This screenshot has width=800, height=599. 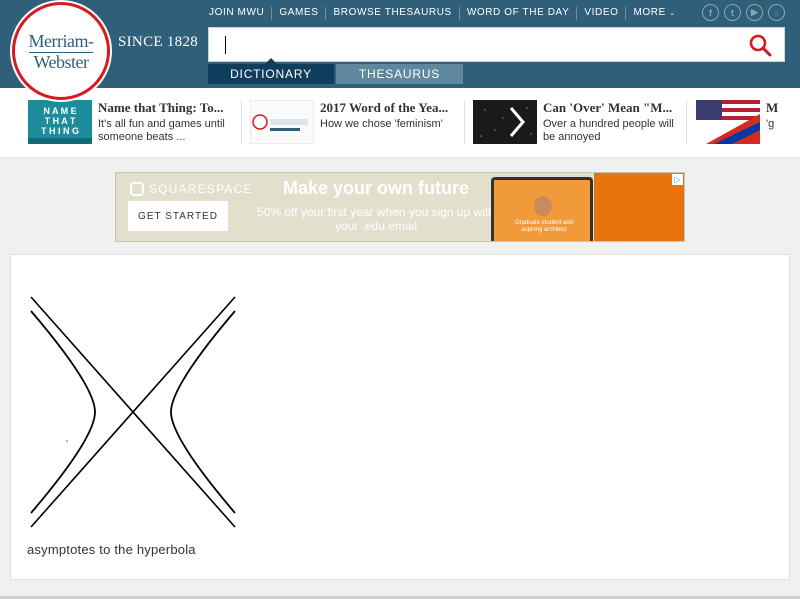 I want to click on instagram-icon: ○, so click(x=776, y=12).